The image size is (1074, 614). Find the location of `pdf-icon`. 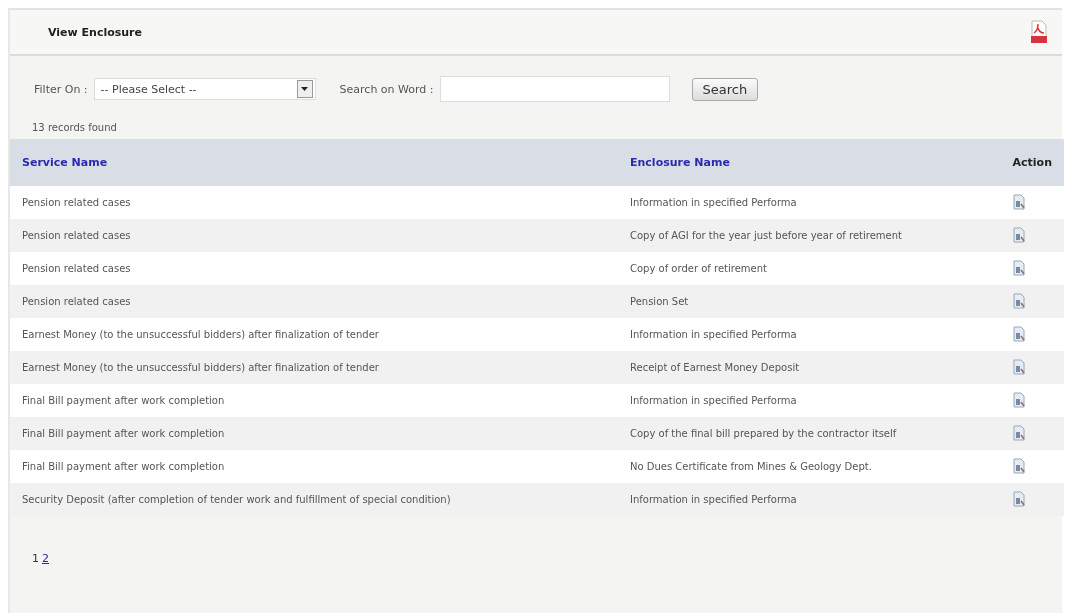

pdf-icon is located at coordinates (1039, 32).